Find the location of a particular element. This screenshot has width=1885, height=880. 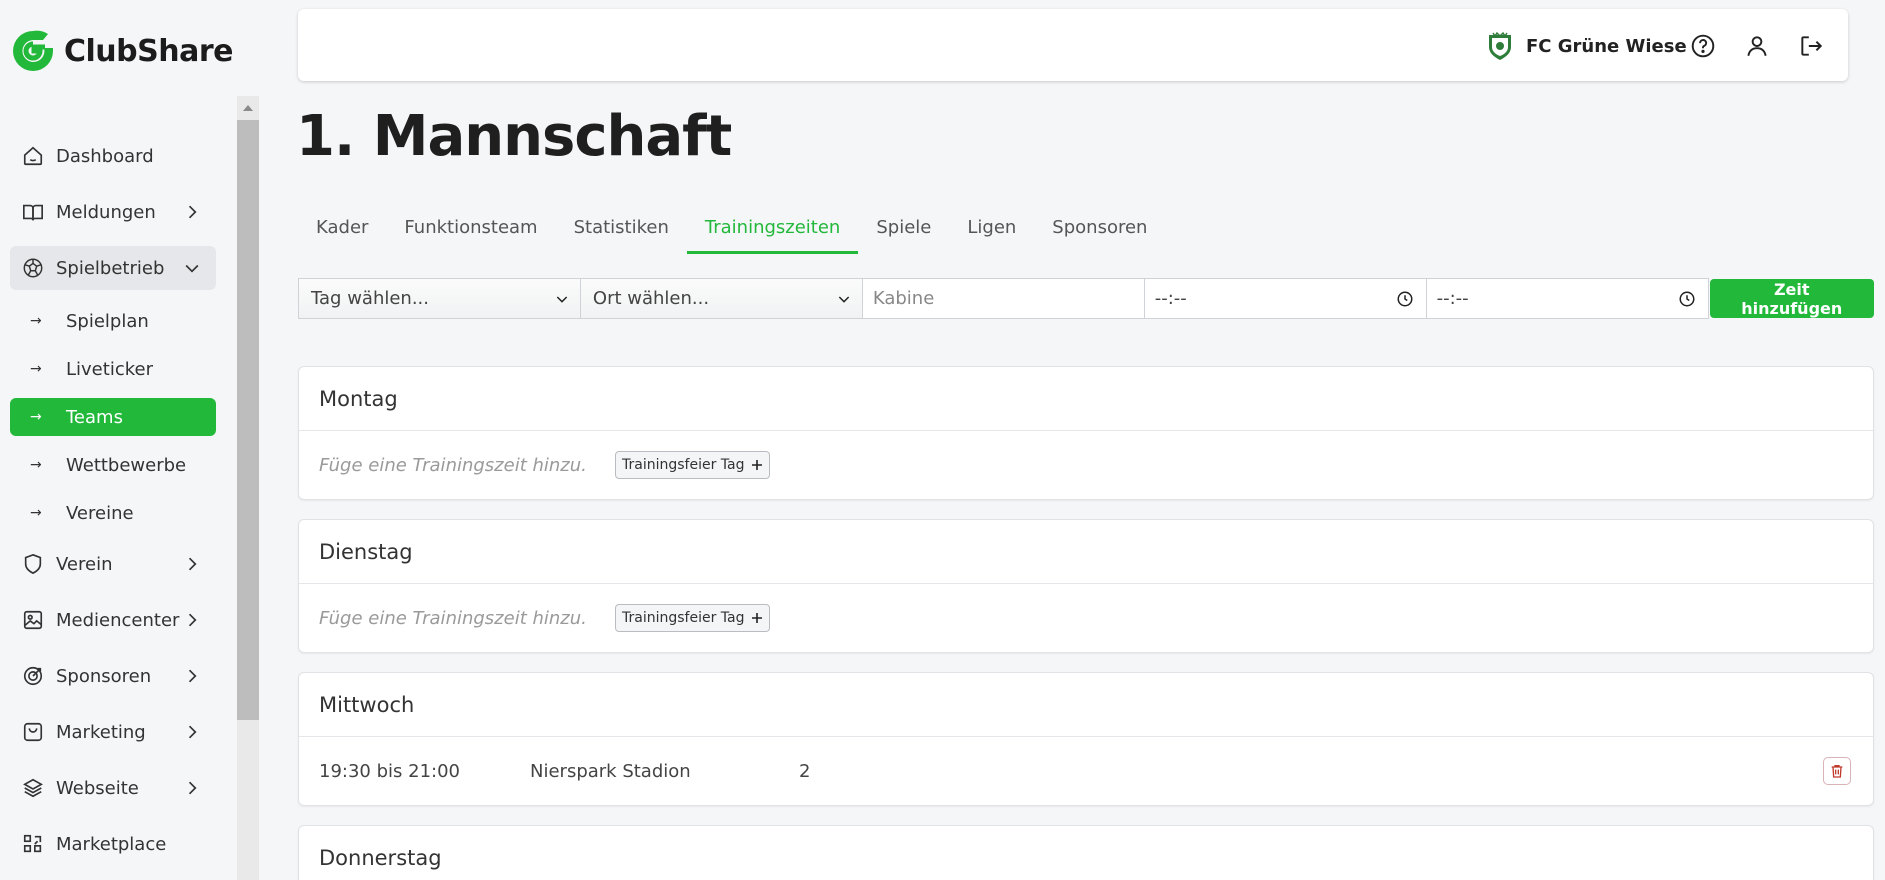

tab-kader: Kader is located at coordinates (342, 232).